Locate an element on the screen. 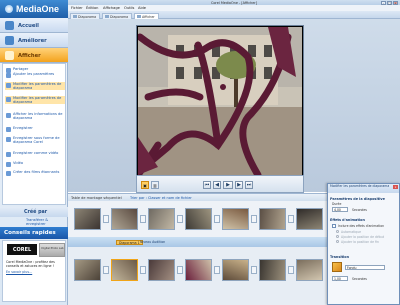 Image resolution: width=400 pixels, height=305 pixels. anim-auto-radio is located at coordinates (337, 231).